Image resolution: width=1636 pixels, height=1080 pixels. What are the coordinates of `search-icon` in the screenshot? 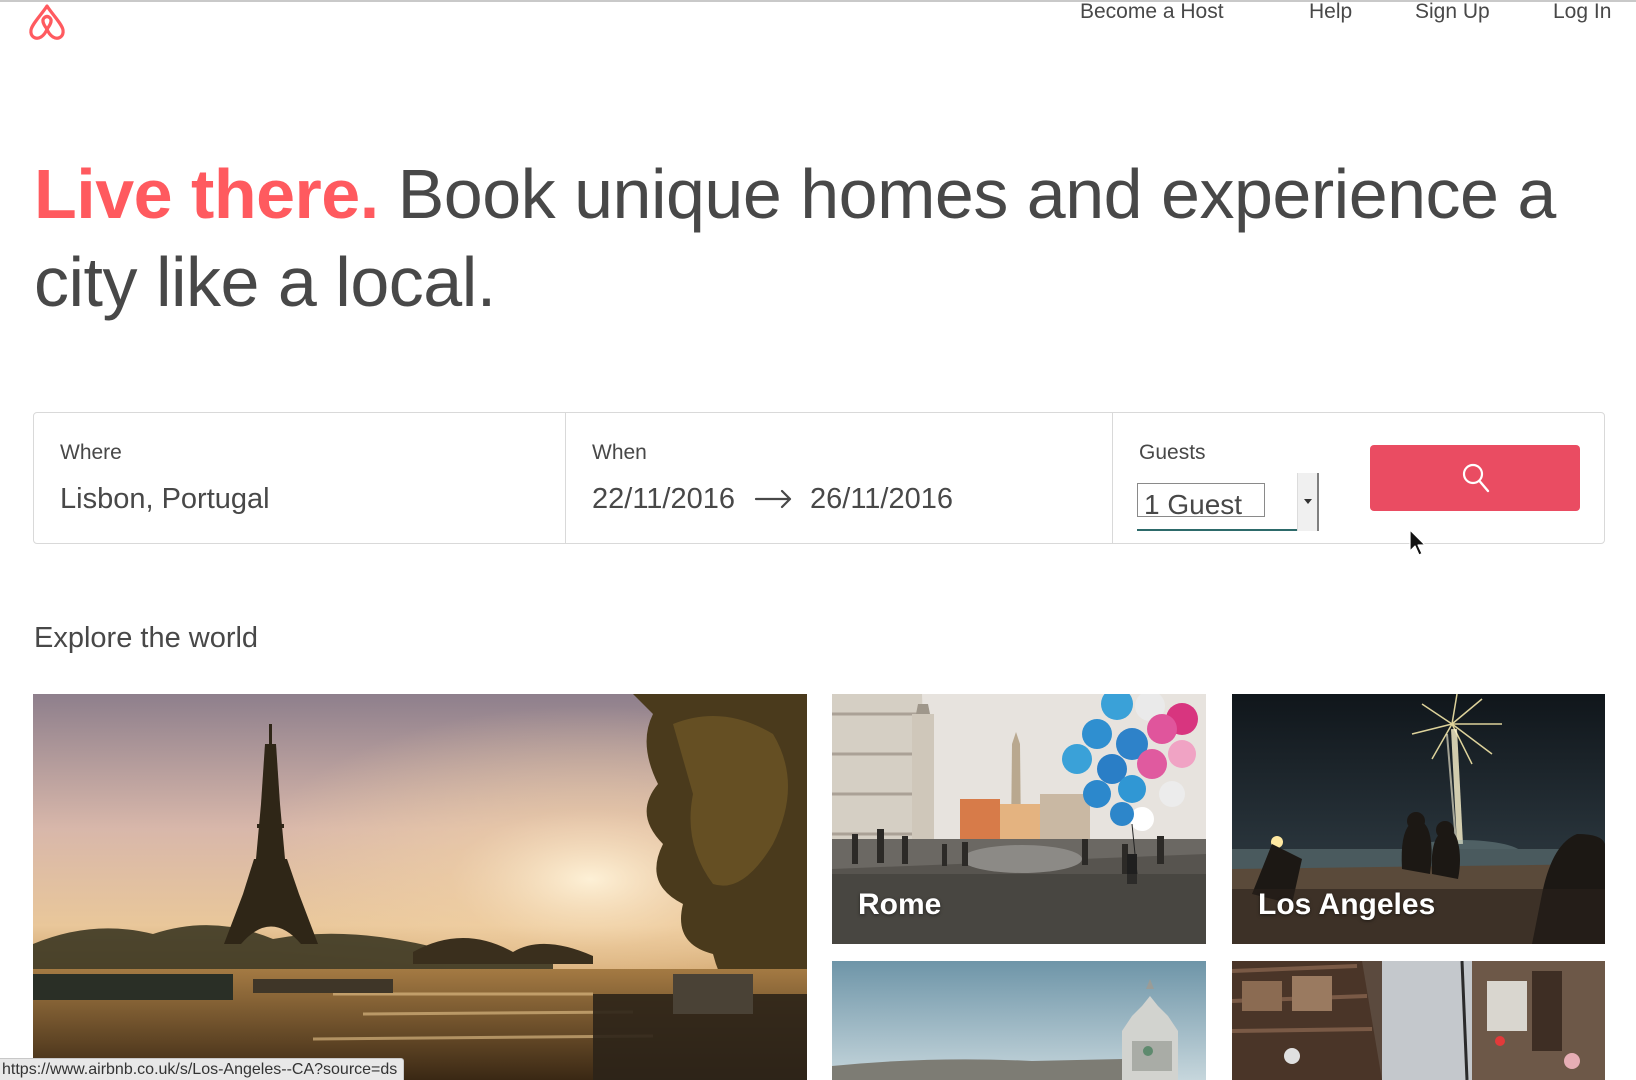 It's located at (1476, 478).